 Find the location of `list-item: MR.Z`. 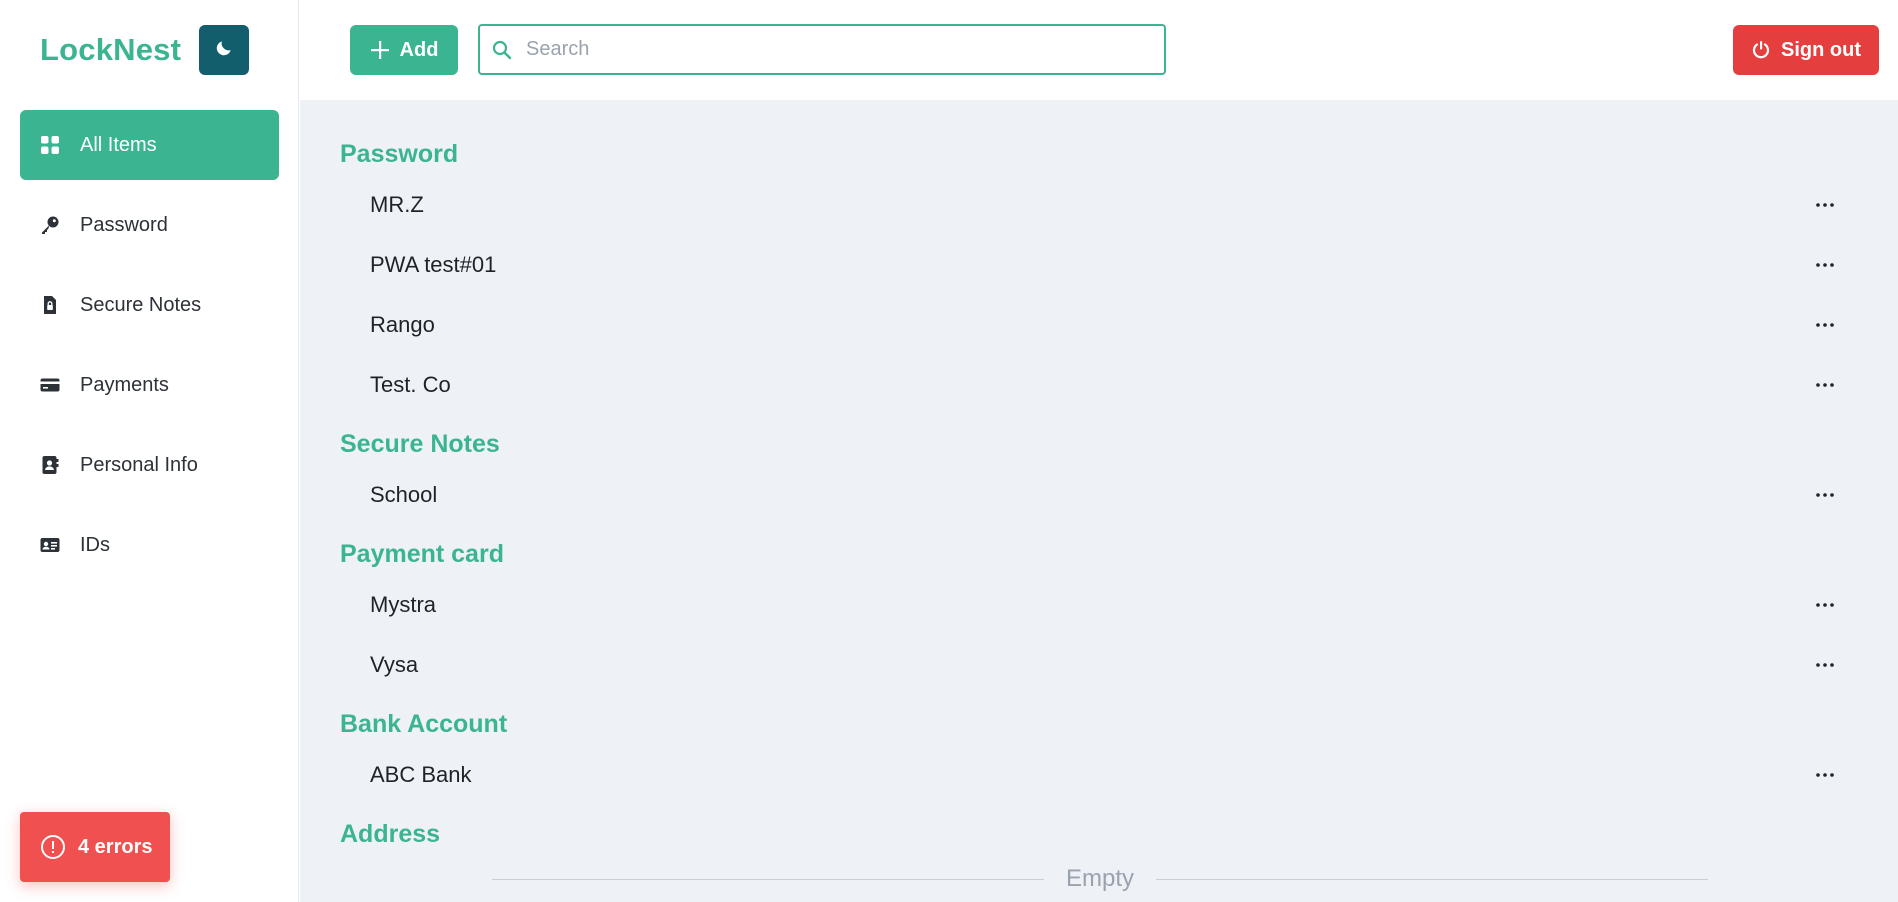

list-item: MR.Z is located at coordinates (1105, 205).